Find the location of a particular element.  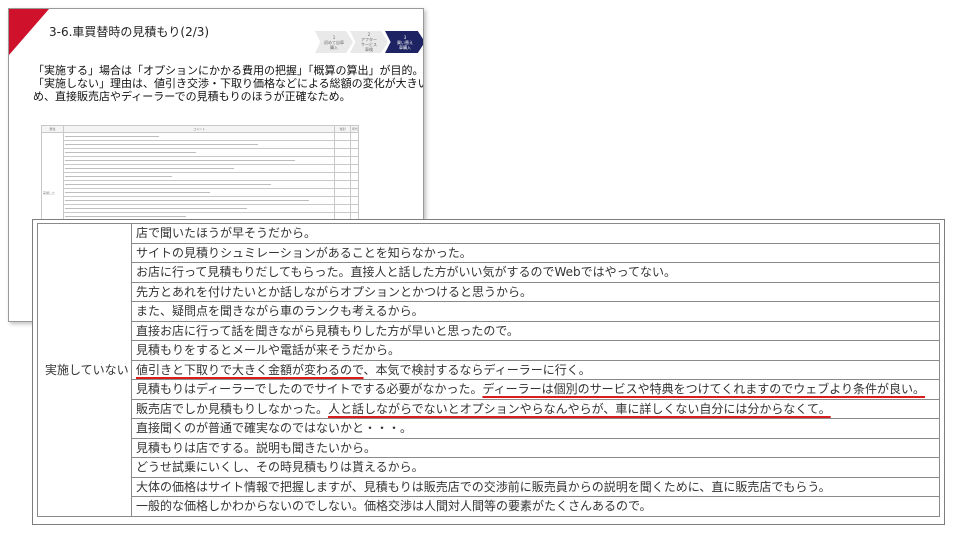

comment-text: 、本気で検討するならディーラーに行く。 is located at coordinates (477, 369).